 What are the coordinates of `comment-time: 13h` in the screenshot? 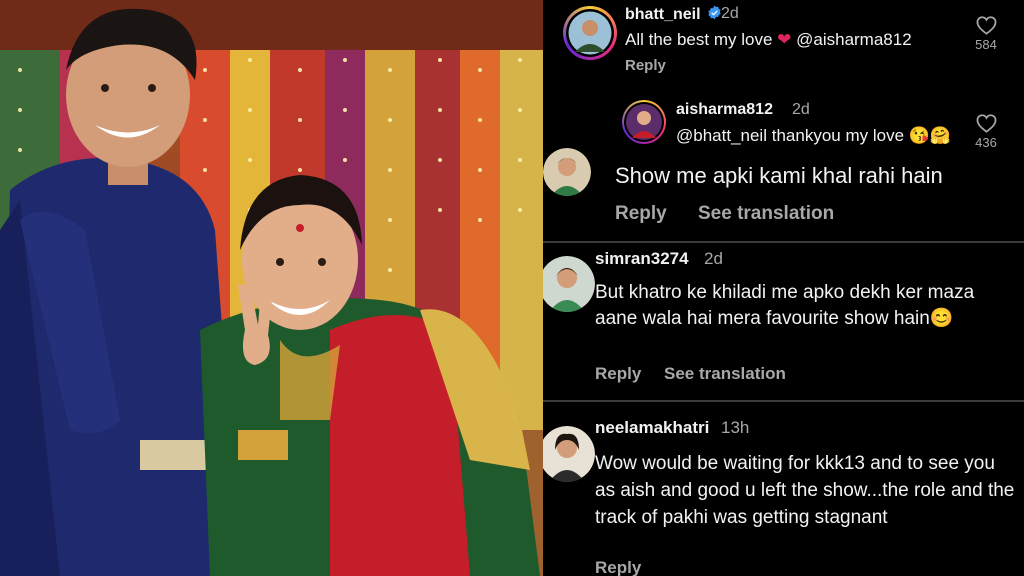 It's located at (735, 427).